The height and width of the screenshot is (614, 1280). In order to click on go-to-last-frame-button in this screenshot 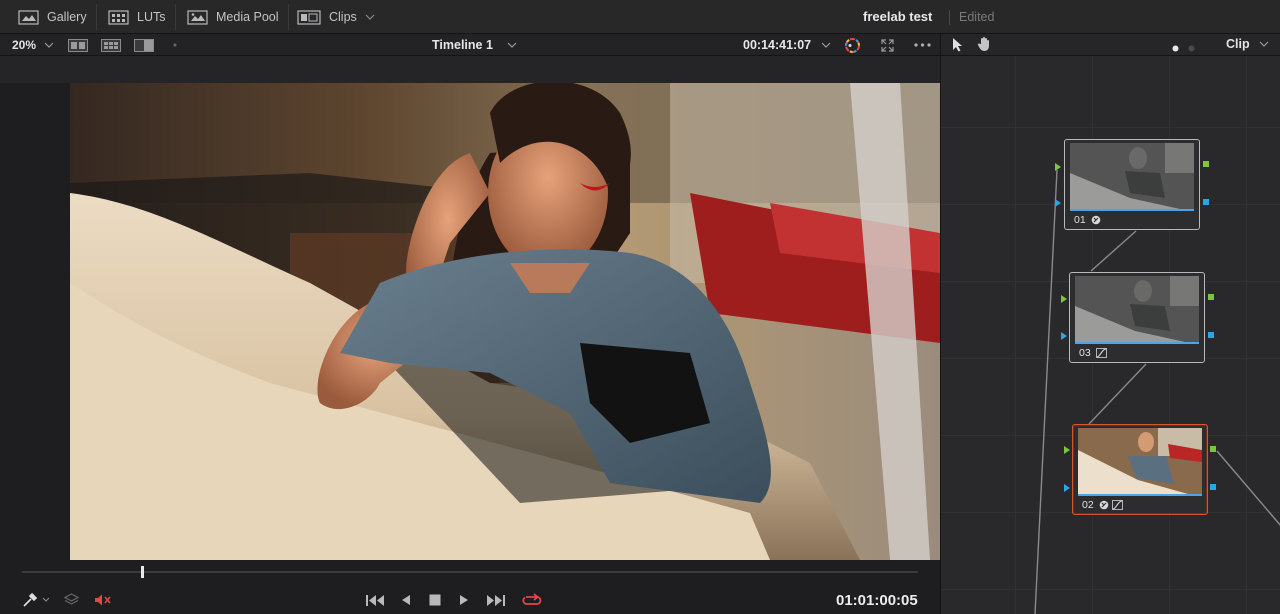, I will do `click(496, 600)`.